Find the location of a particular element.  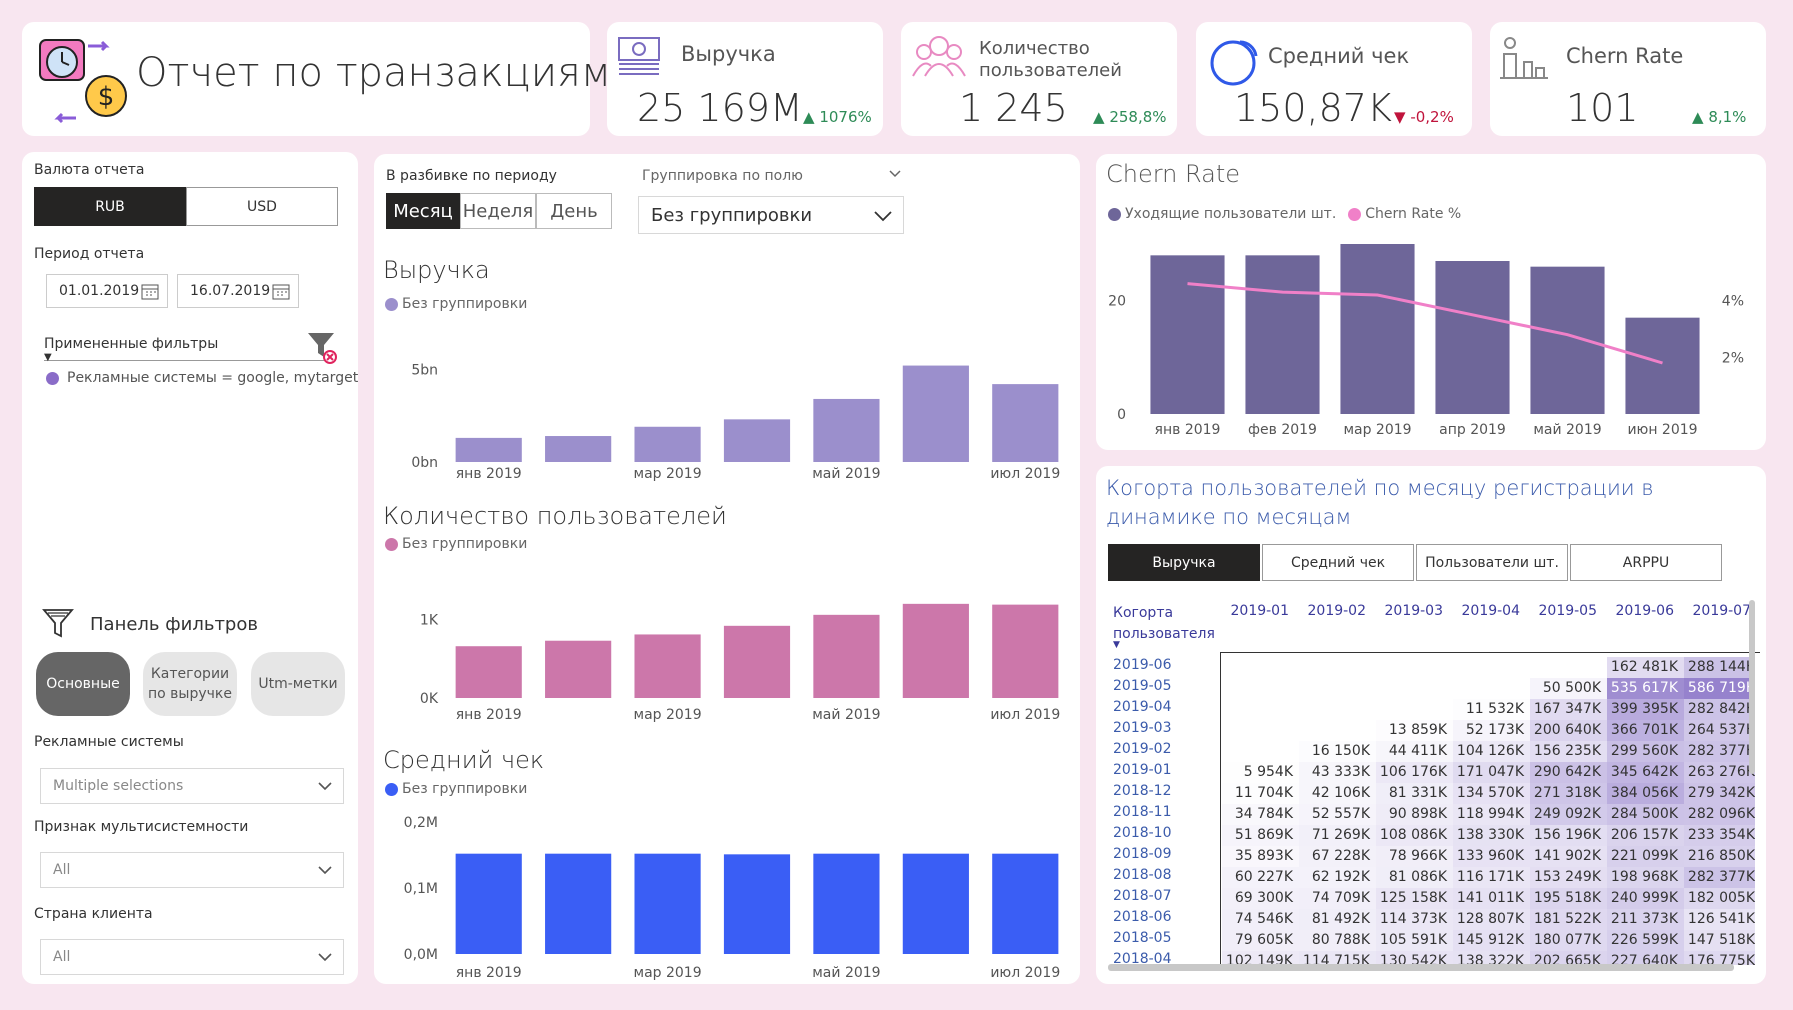

filter-tab-main: Основные is located at coordinates (83, 684).